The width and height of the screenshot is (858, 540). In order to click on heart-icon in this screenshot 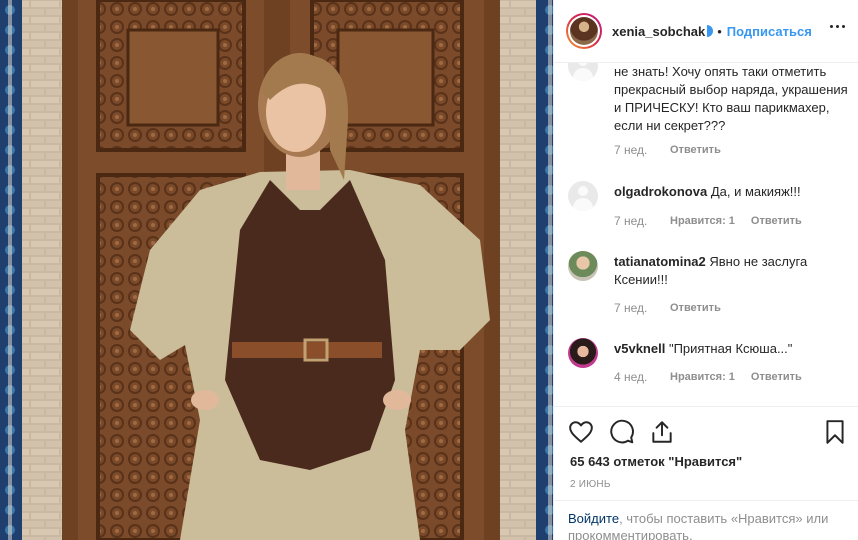, I will do `click(581, 432)`.